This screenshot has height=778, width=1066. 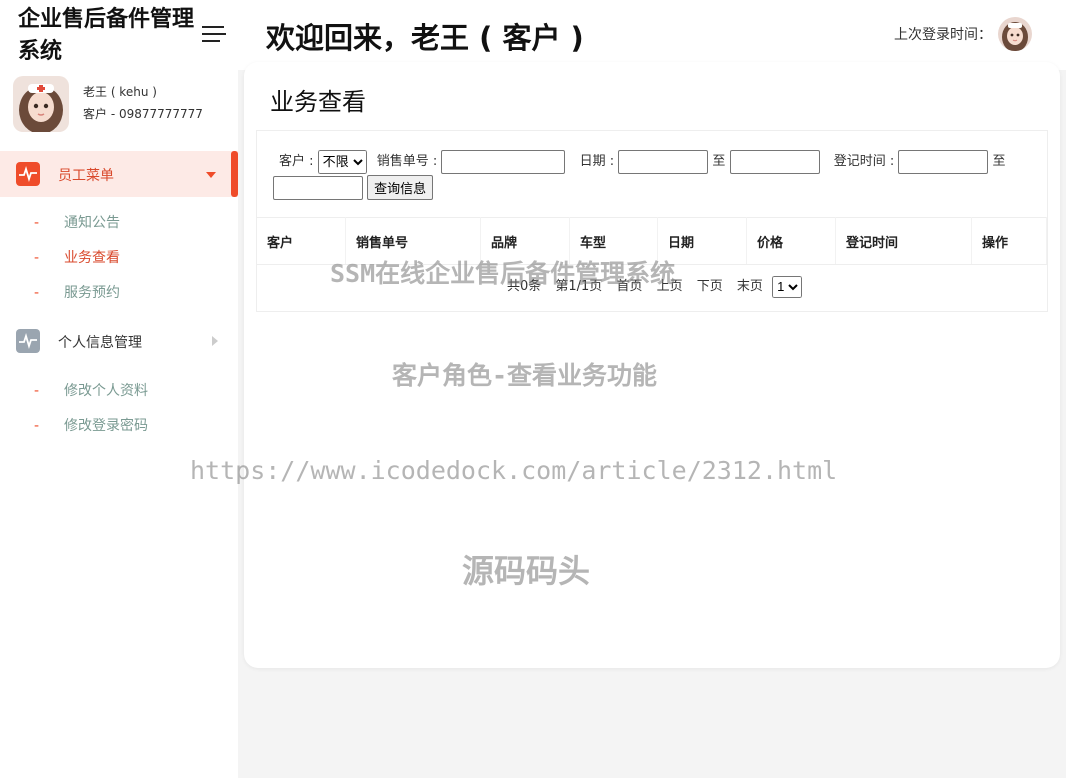 What do you see at coordinates (526, 571) in the screenshot?
I see `watermark-source: 源码码头` at bounding box center [526, 571].